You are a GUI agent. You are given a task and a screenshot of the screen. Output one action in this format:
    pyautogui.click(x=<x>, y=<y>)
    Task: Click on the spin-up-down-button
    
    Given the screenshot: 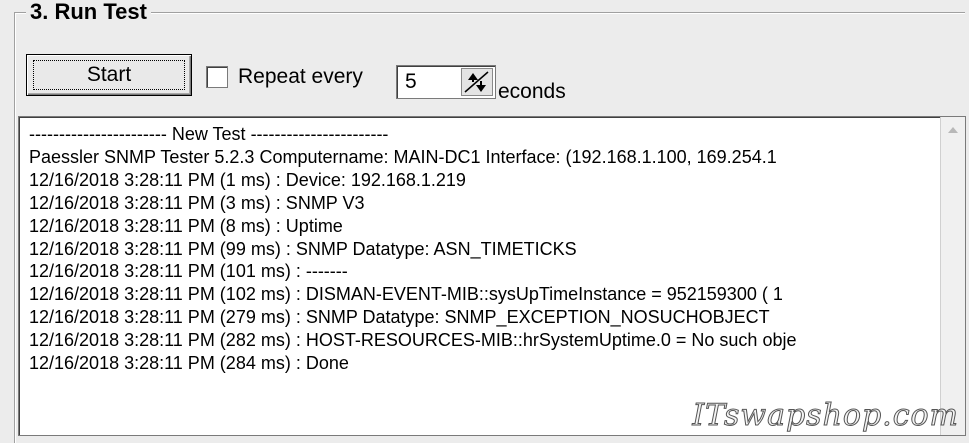 What is the action you would take?
    pyautogui.click(x=477, y=82)
    